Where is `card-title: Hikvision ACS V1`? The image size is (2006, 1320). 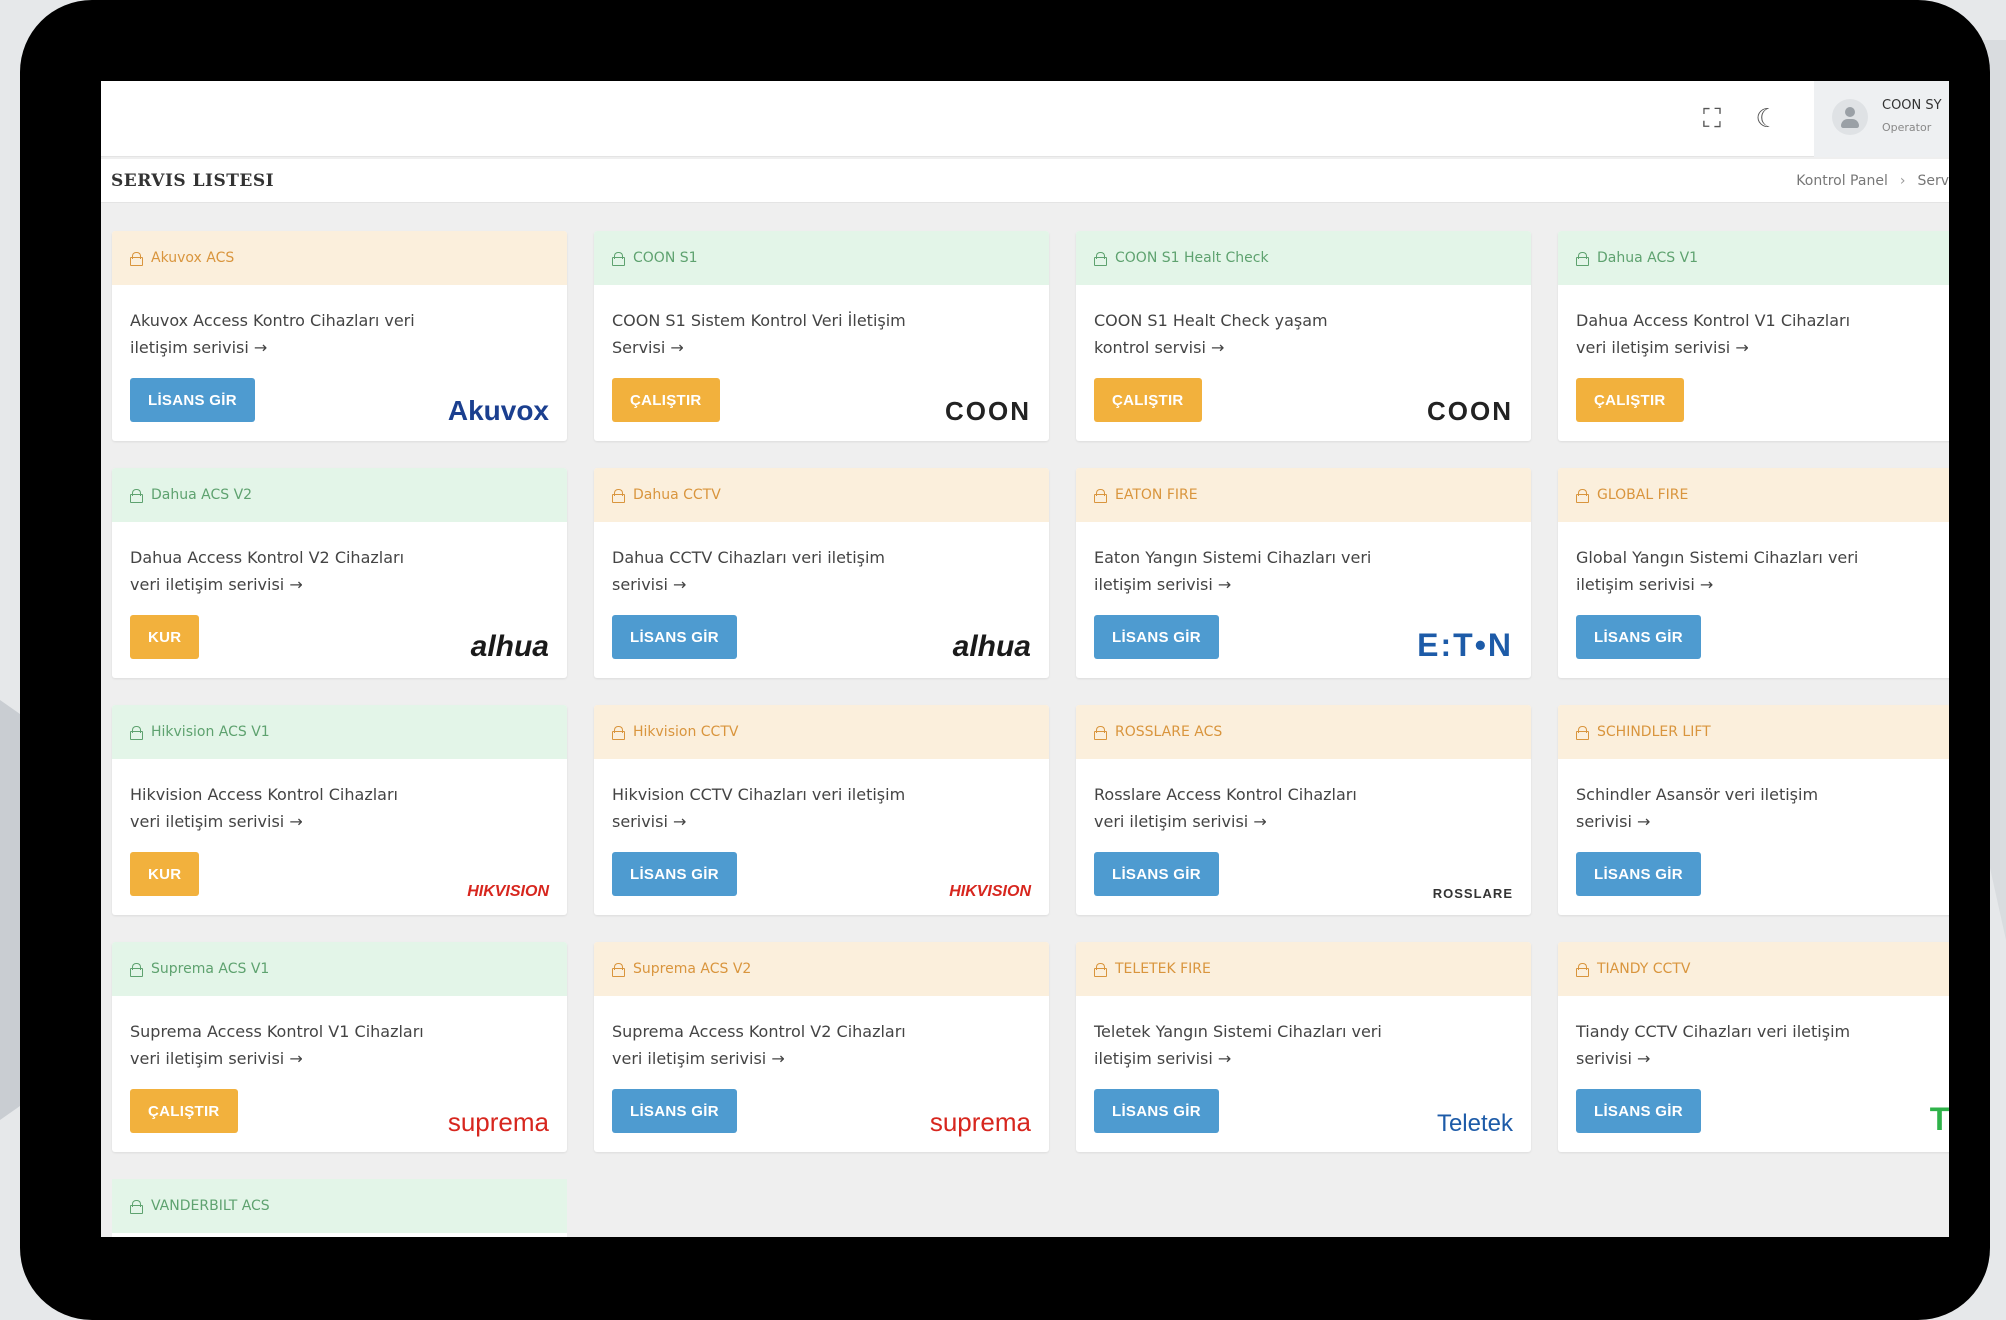 card-title: Hikvision ACS V1 is located at coordinates (210, 732).